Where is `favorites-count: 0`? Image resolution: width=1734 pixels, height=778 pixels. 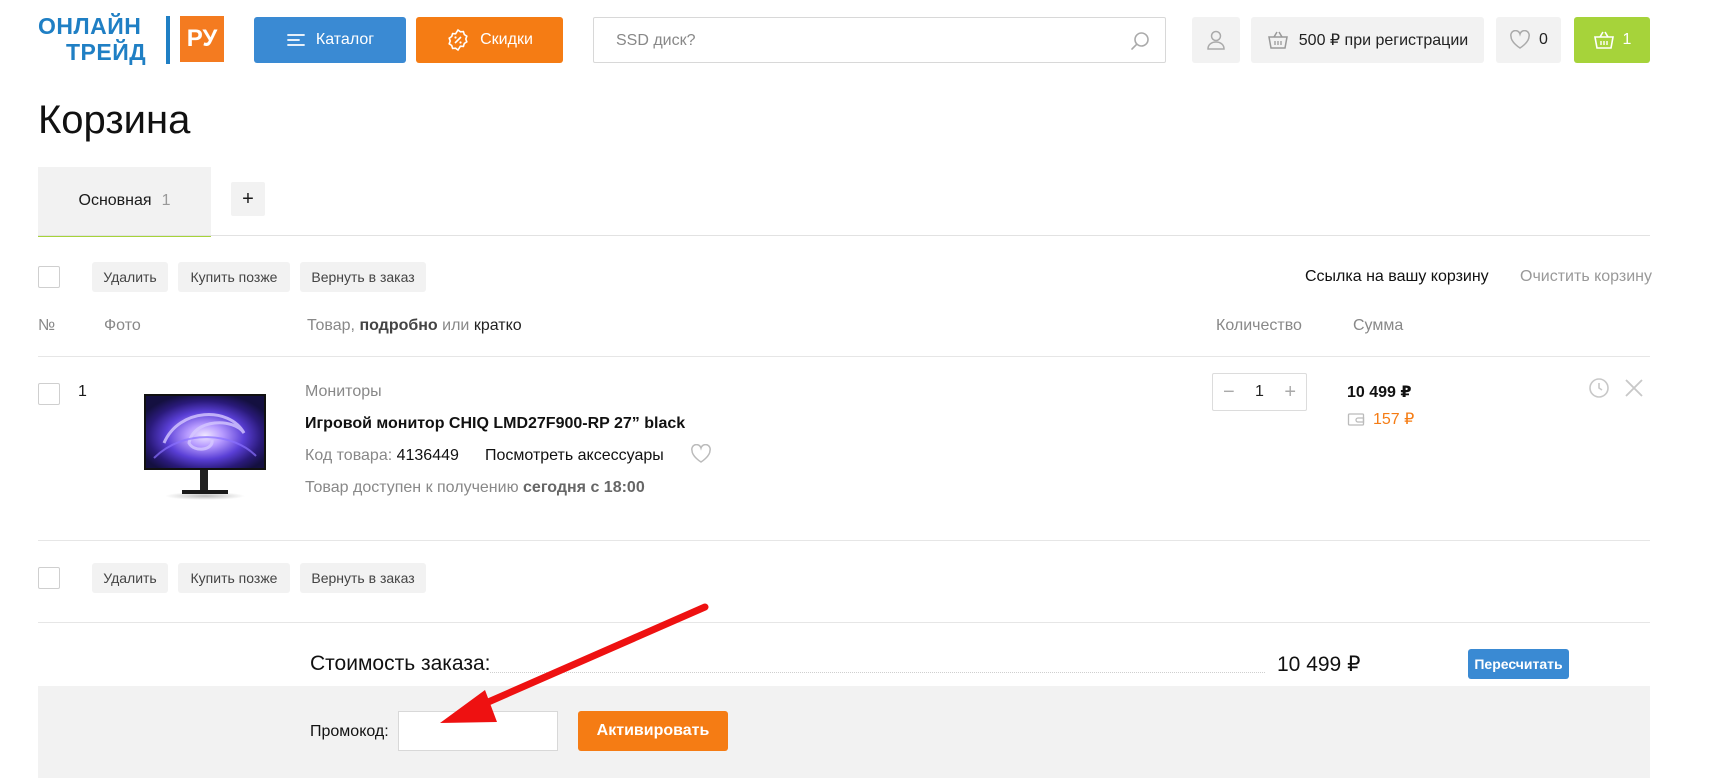 favorites-count: 0 is located at coordinates (1543, 39).